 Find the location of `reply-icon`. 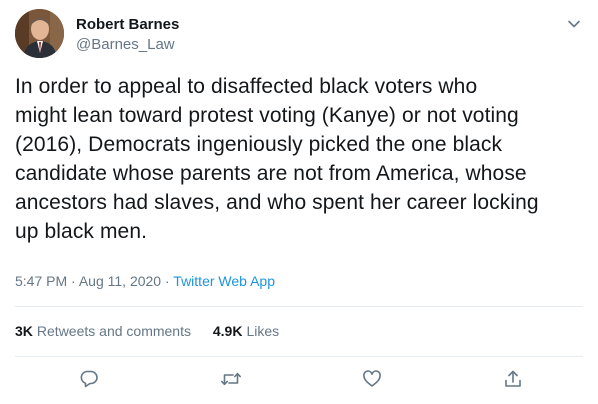

reply-icon is located at coordinates (89, 381).